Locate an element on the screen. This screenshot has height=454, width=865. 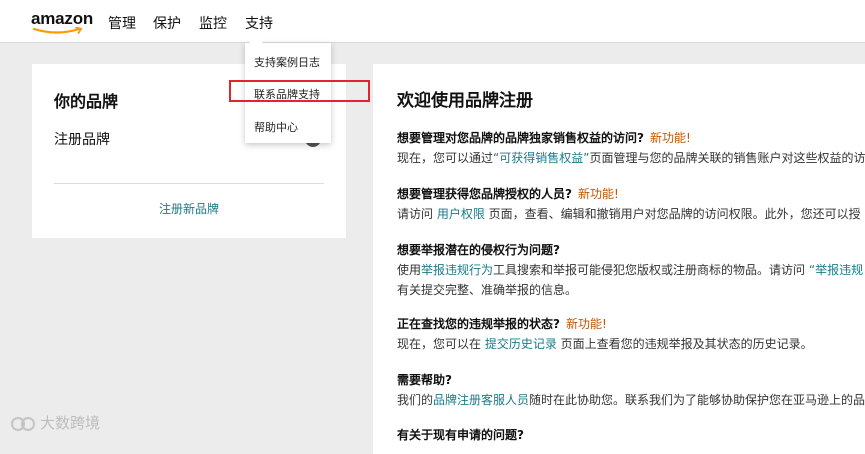
nav-support: 支持 is located at coordinates (259, 23).